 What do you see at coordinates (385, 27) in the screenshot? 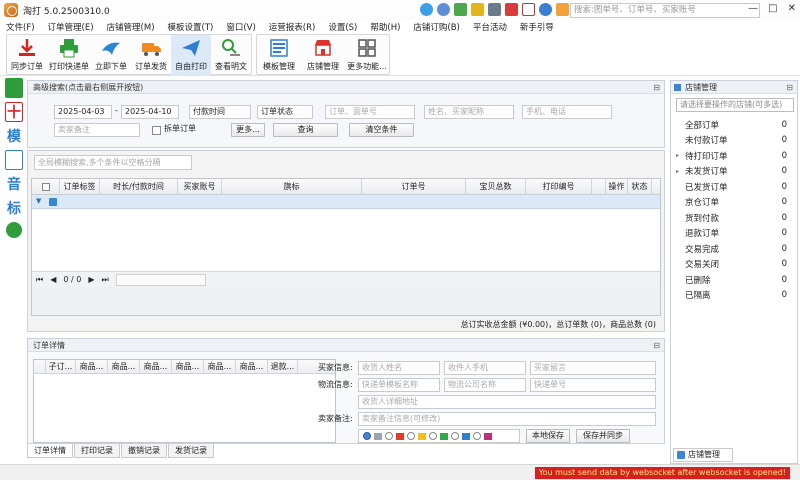
I see `menu-help: 帮助(H)` at bounding box center [385, 27].